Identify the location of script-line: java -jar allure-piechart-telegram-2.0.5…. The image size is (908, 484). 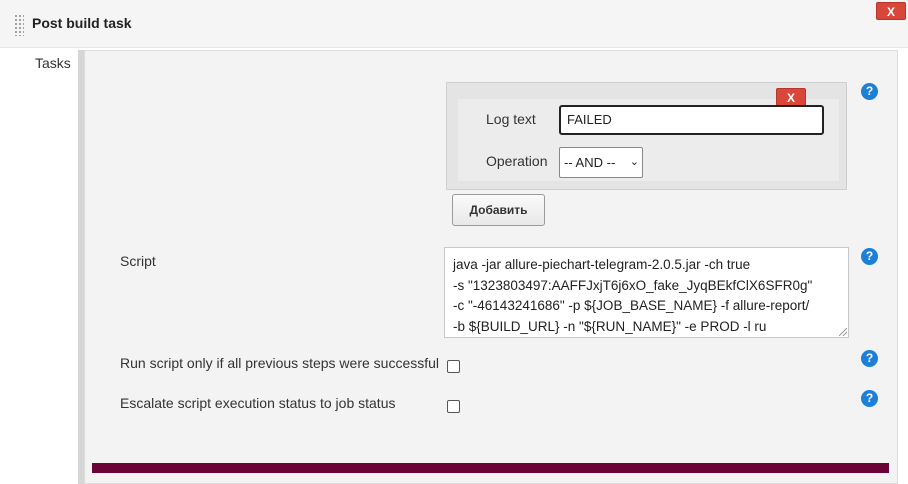
(602, 264).